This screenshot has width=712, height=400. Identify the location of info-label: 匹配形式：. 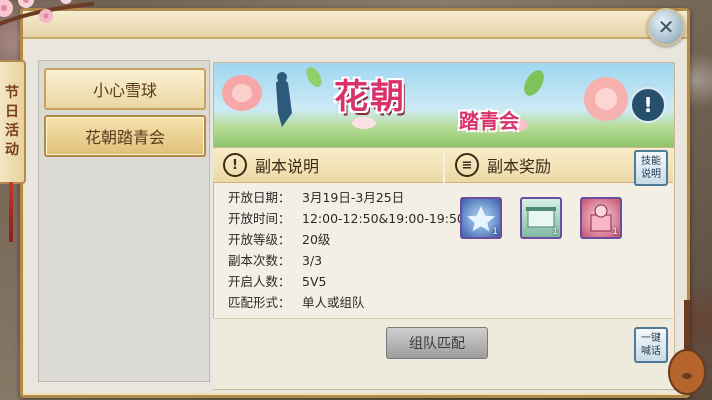
(259, 302).